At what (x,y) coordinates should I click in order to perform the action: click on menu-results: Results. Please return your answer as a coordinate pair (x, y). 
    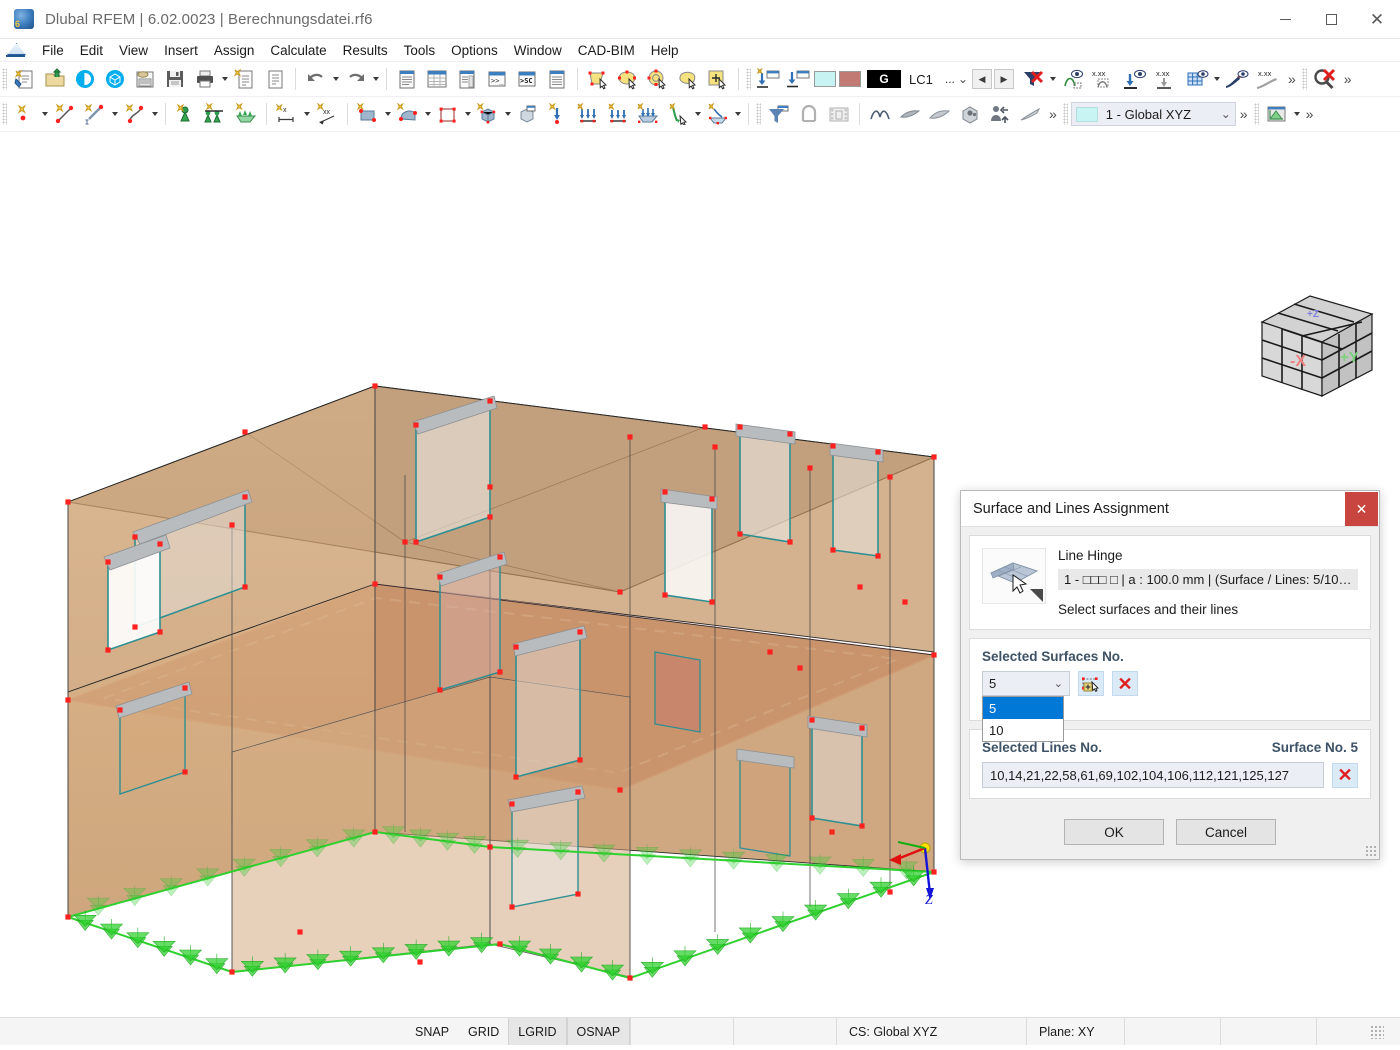
    Looking at the image, I should click on (365, 50).